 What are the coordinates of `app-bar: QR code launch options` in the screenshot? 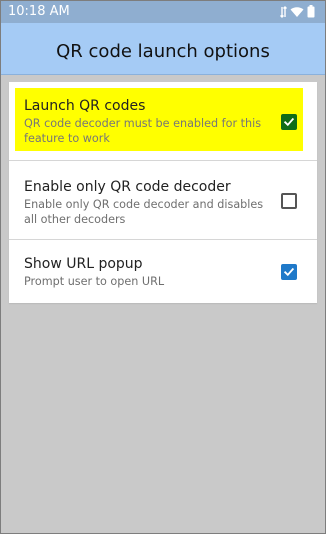 It's located at (163, 49).